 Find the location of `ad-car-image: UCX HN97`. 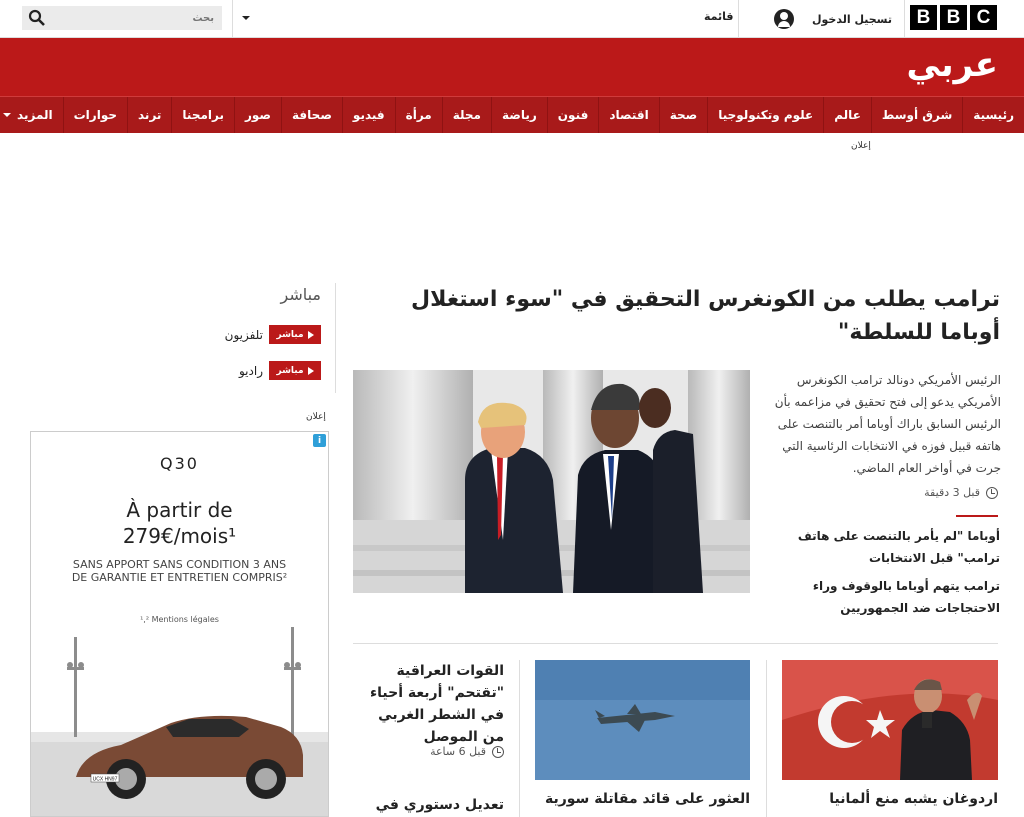

ad-car-image: UCX HN97 is located at coordinates (179, 721).